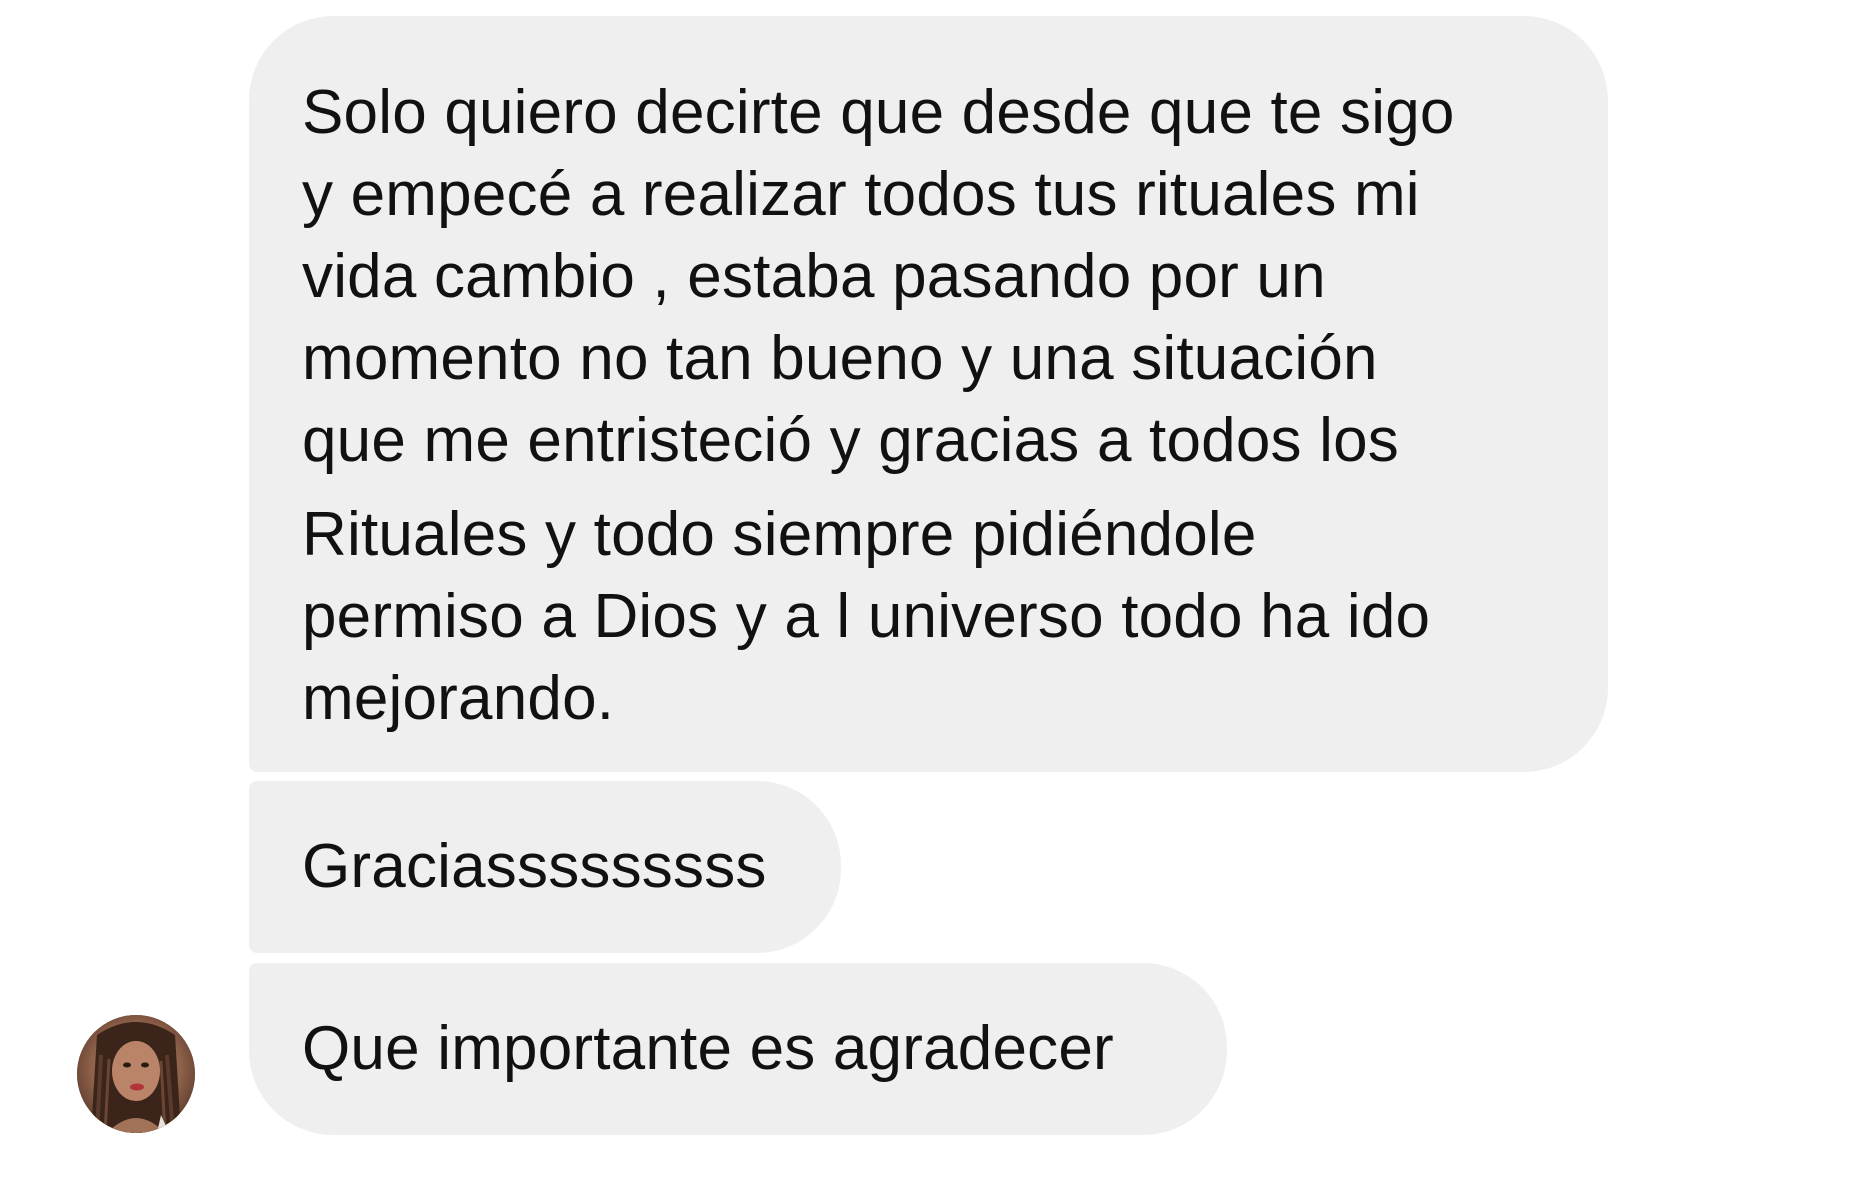  Describe the element at coordinates (458, 698) in the screenshot. I see `message-line: mejorando.` at that location.